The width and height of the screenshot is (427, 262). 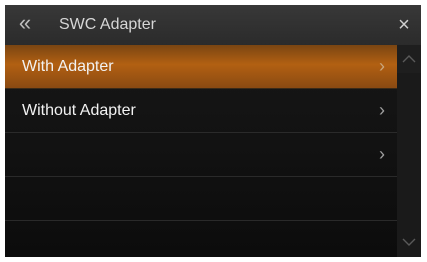 What do you see at coordinates (213, 25) in the screenshot?
I see `header-bar: « SWC Adapter ×` at bounding box center [213, 25].